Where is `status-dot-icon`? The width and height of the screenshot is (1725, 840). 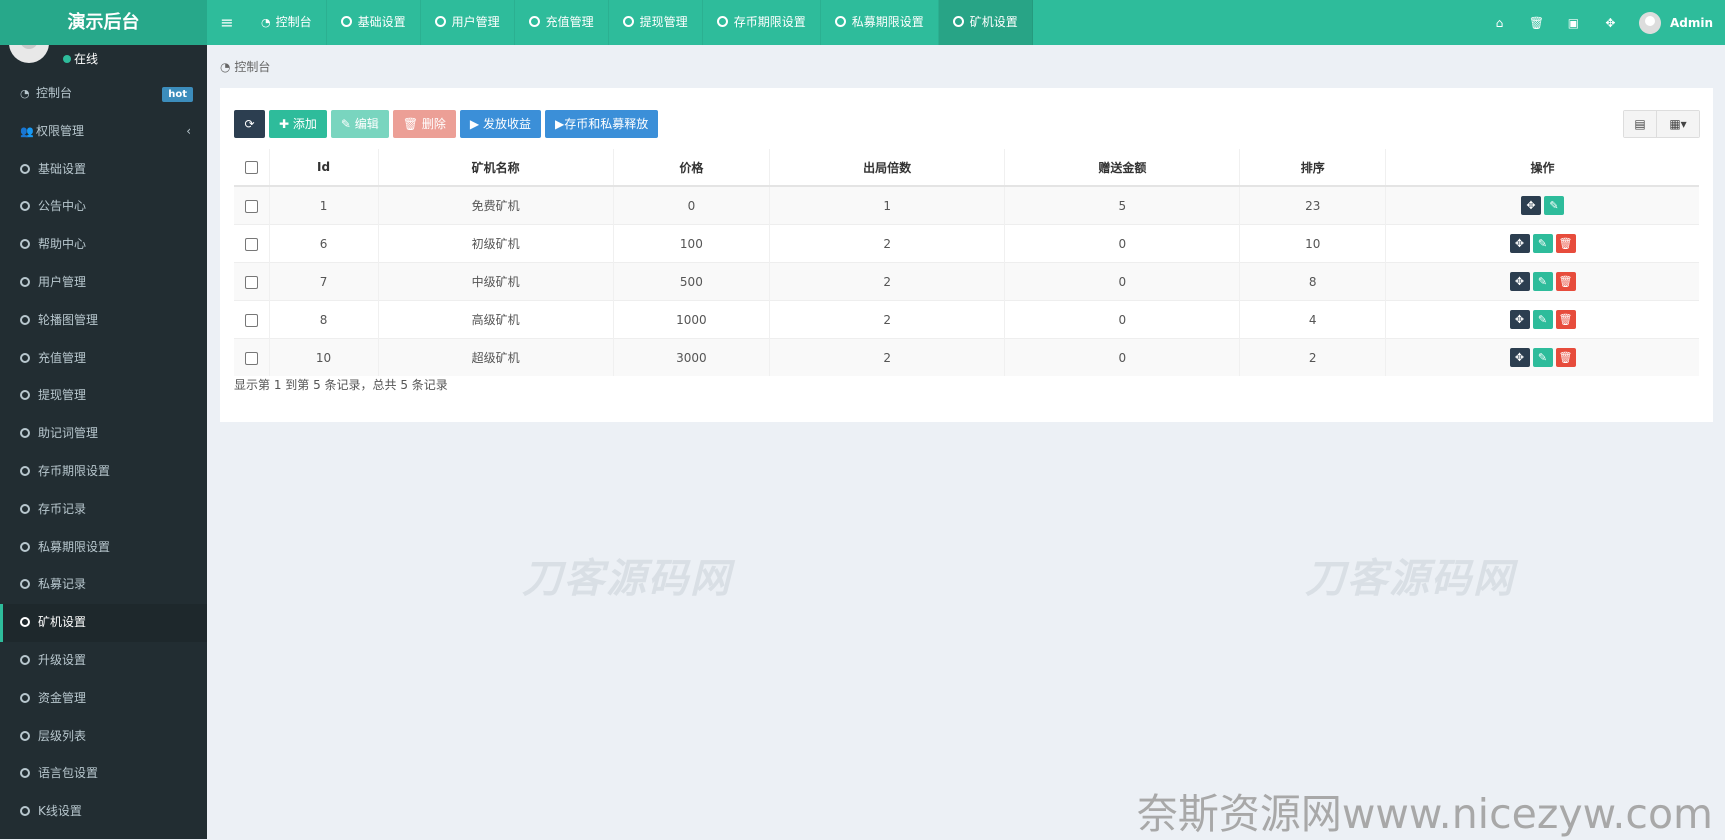
status-dot-icon is located at coordinates (67, 59).